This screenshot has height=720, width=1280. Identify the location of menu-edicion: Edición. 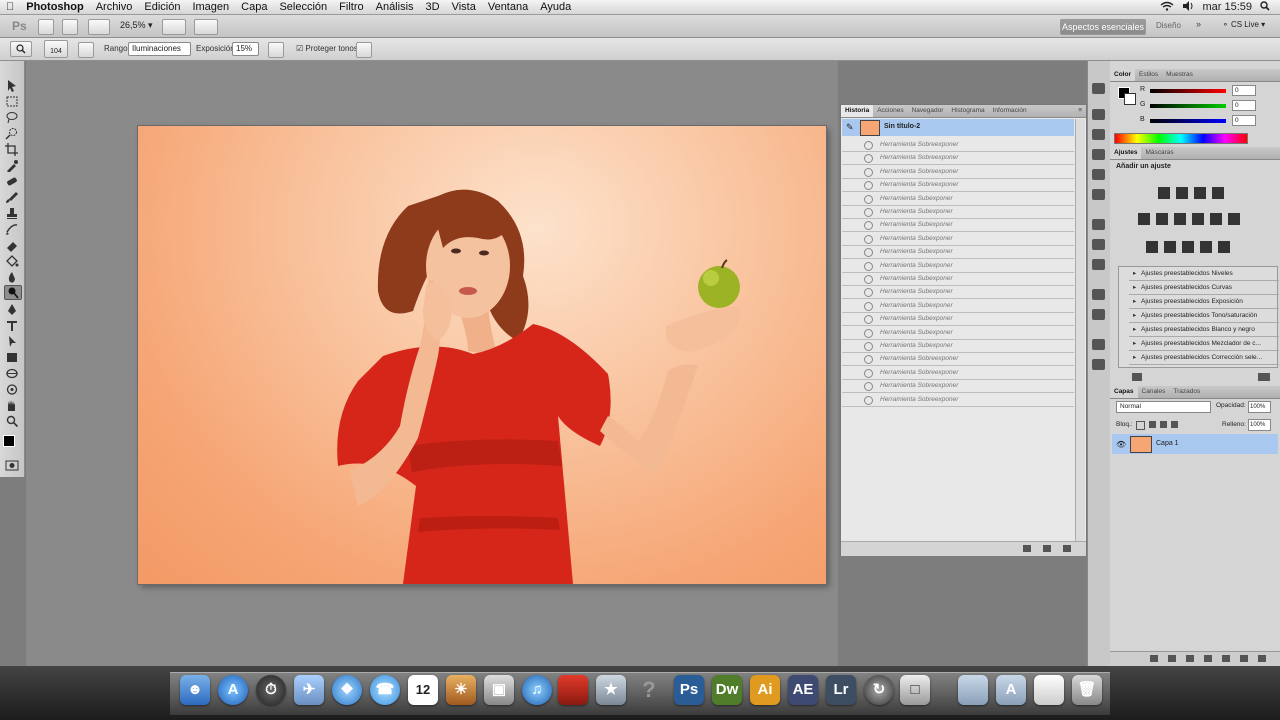
(162, 7).